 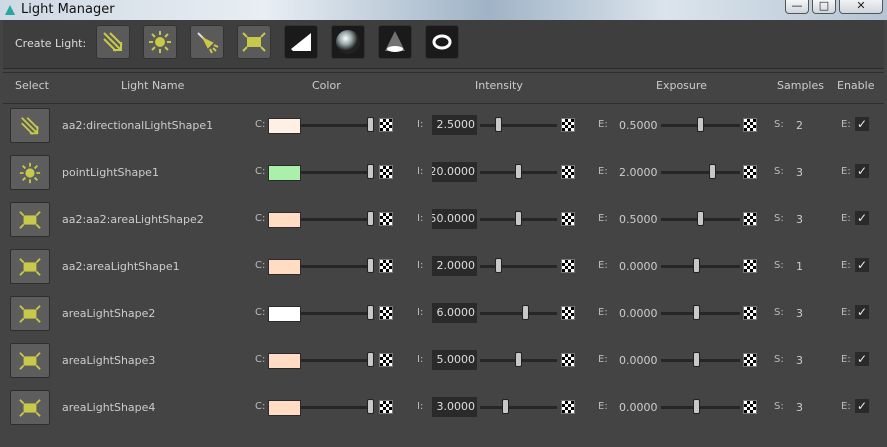 What do you see at coordinates (395, 42) in the screenshot?
I see `create-mesh-light-button` at bounding box center [395, 42].